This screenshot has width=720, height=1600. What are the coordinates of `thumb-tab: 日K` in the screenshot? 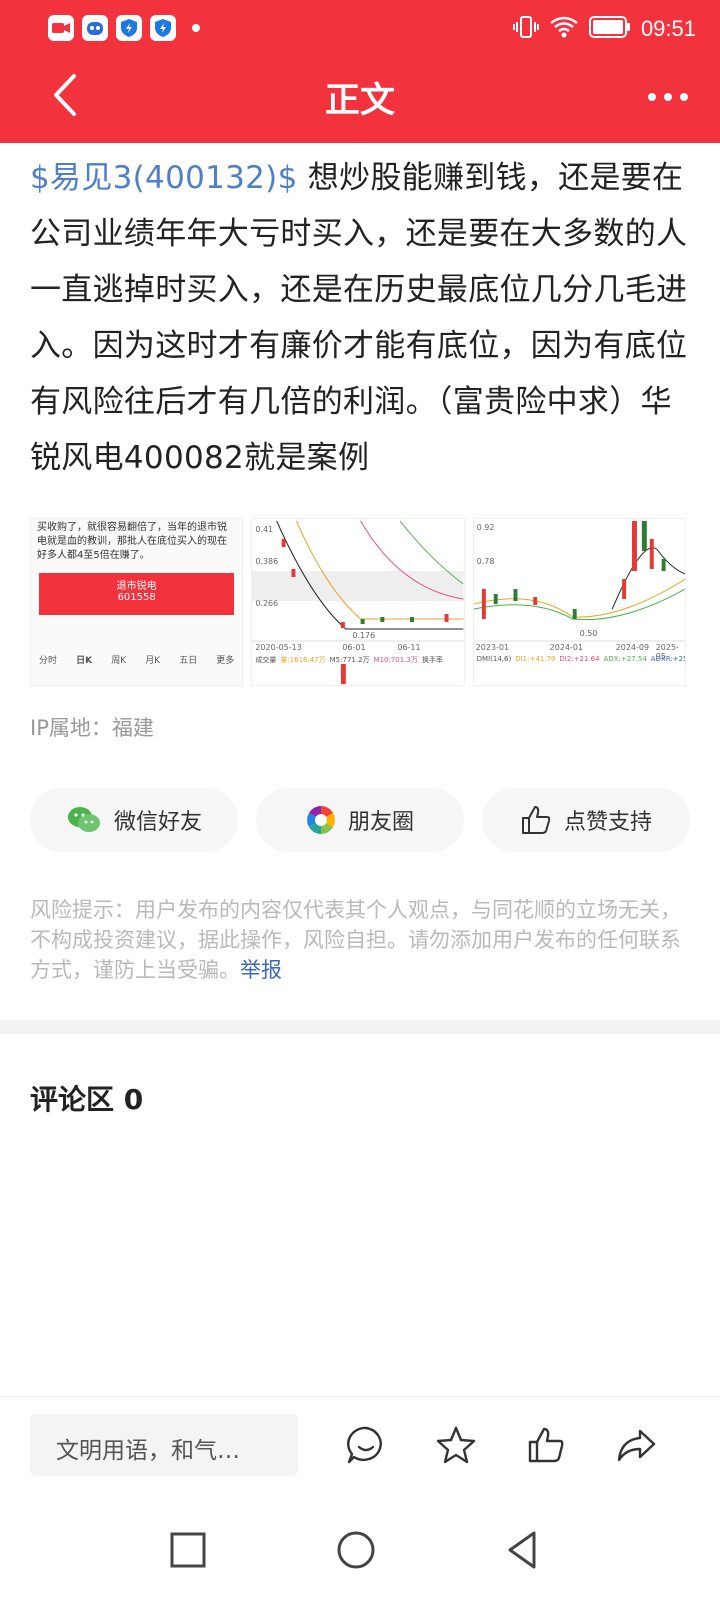 It's located at (84, 661).